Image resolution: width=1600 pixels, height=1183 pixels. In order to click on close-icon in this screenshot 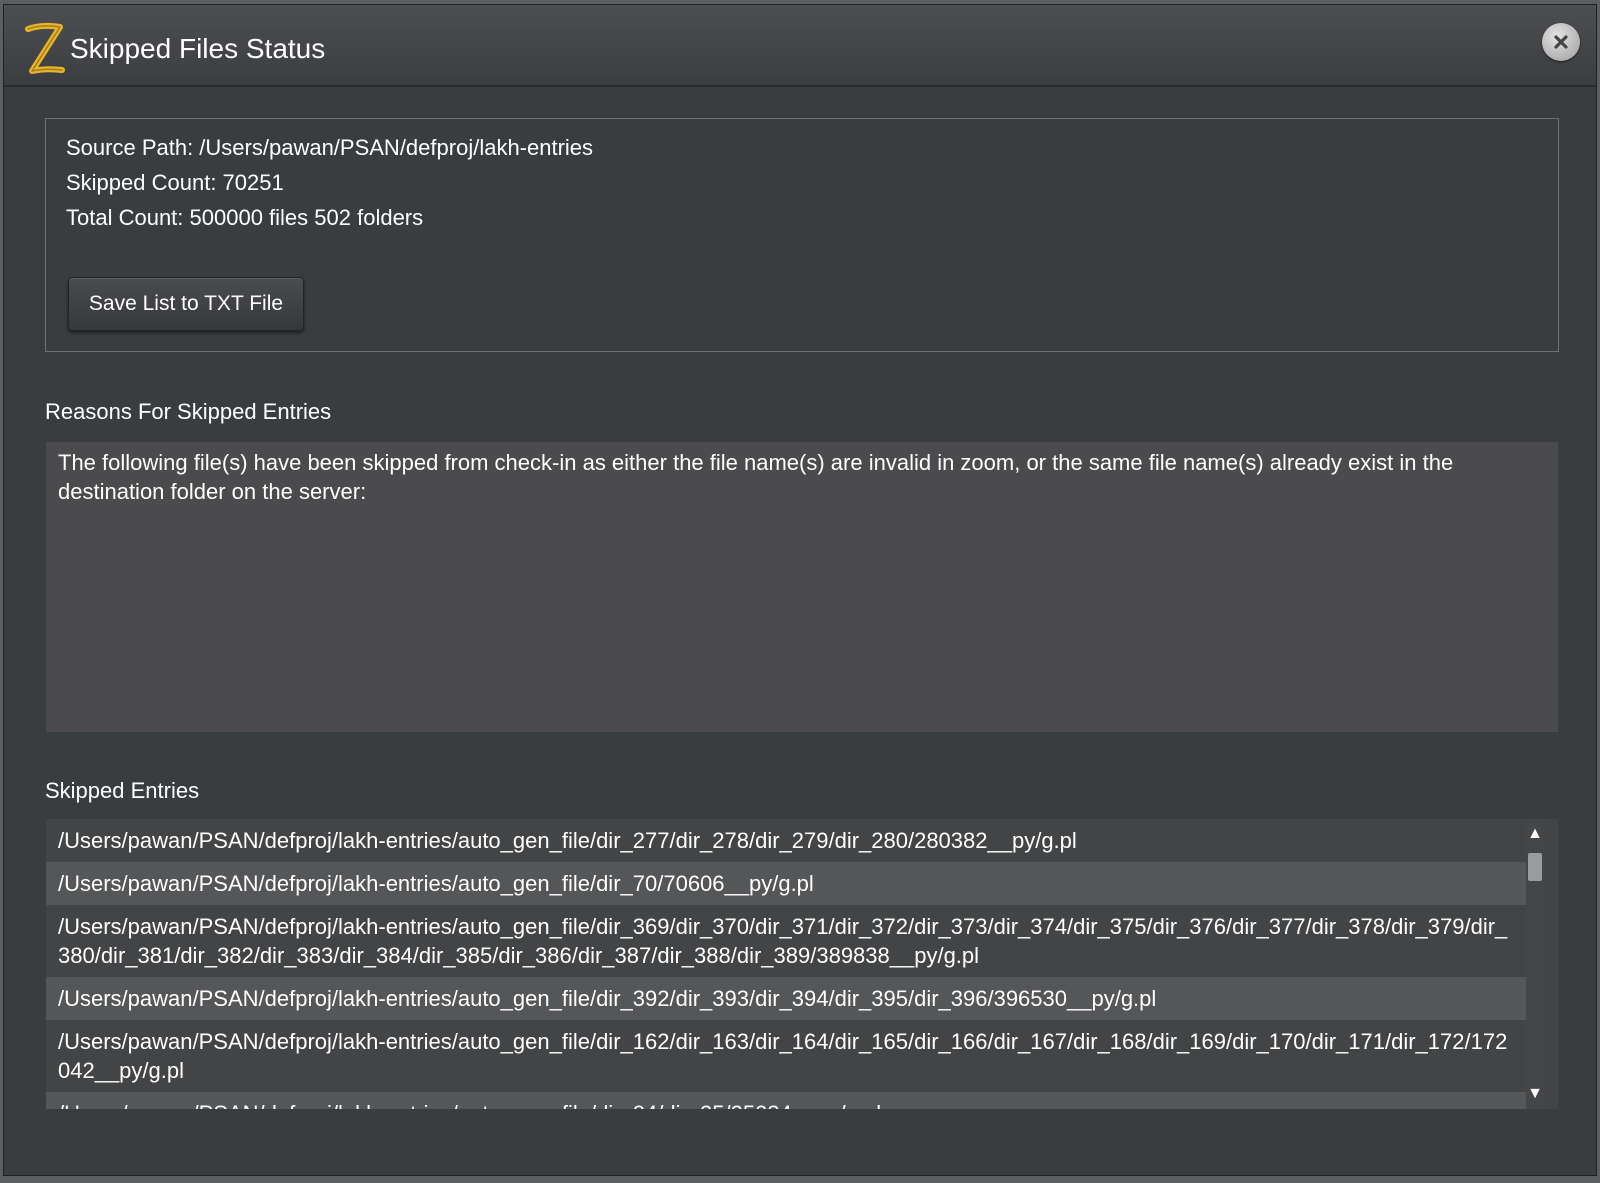, I will do `click(1561, 42)`.